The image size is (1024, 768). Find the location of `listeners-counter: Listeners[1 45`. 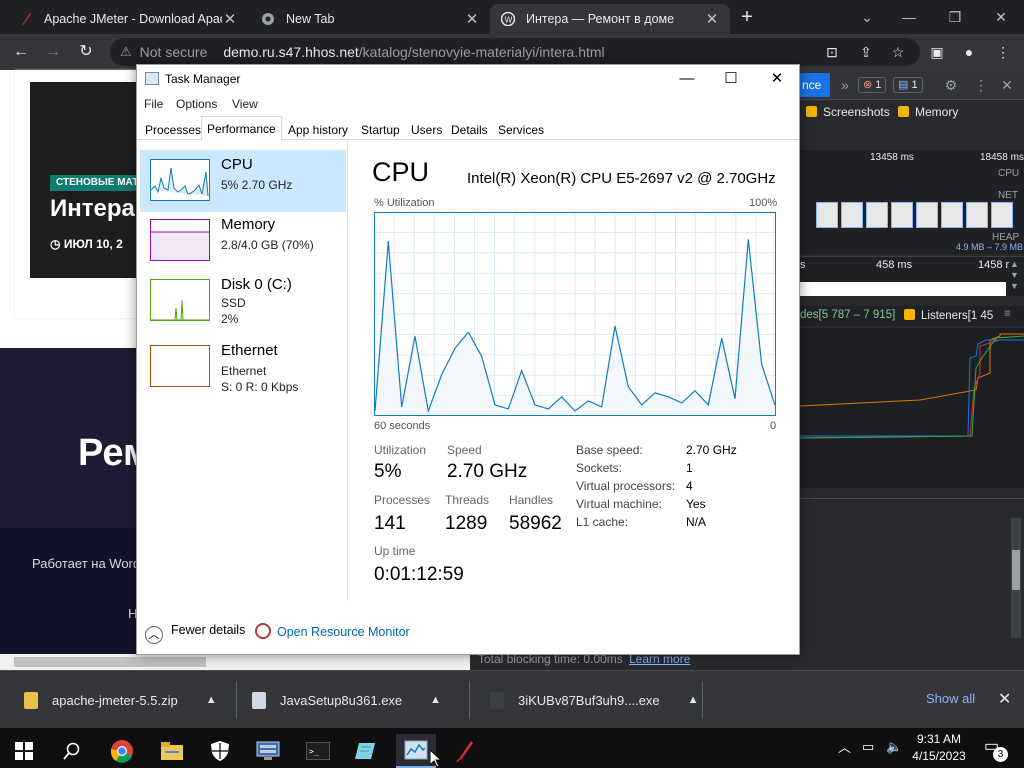

listeners-counter: Listeners[1 45 is located at coordinates (957, 316).